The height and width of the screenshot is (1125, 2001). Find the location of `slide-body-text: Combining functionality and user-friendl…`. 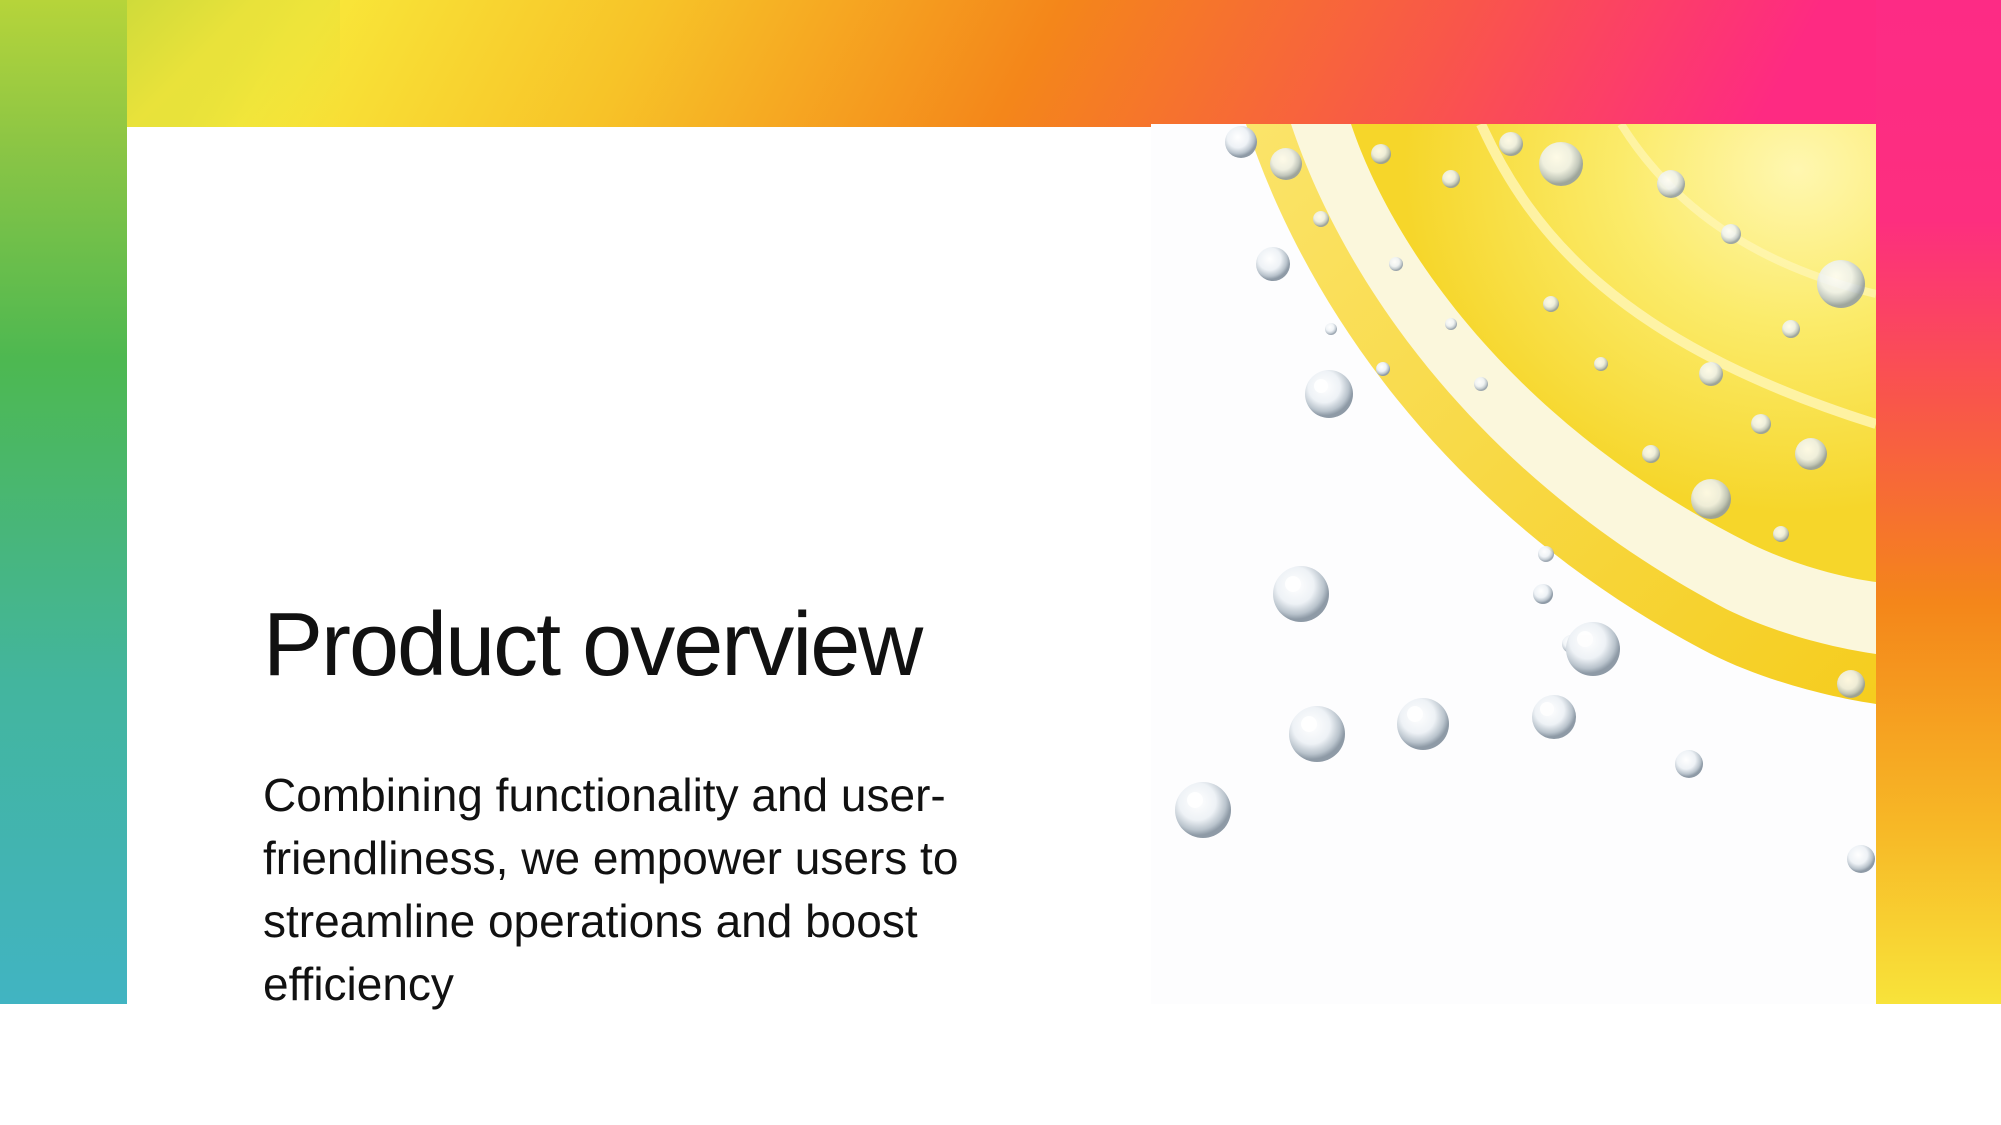

slide-body-text: Combining functionality and user-friendl… is located at coordinates (611, 889).